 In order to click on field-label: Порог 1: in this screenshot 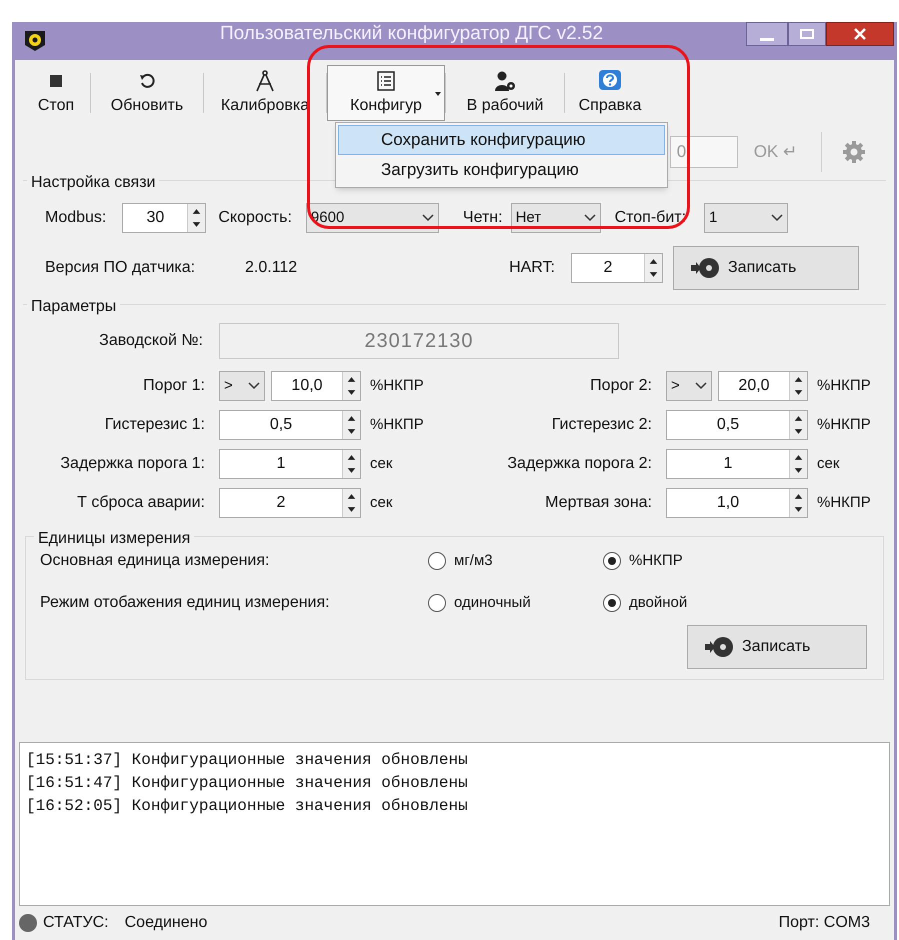, I will do `click(174, 386)`.